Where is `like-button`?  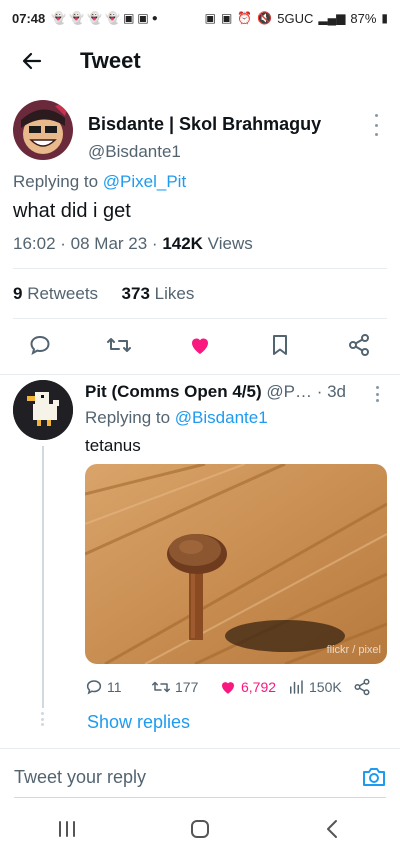
like-button is located at coordinates (200, 345).